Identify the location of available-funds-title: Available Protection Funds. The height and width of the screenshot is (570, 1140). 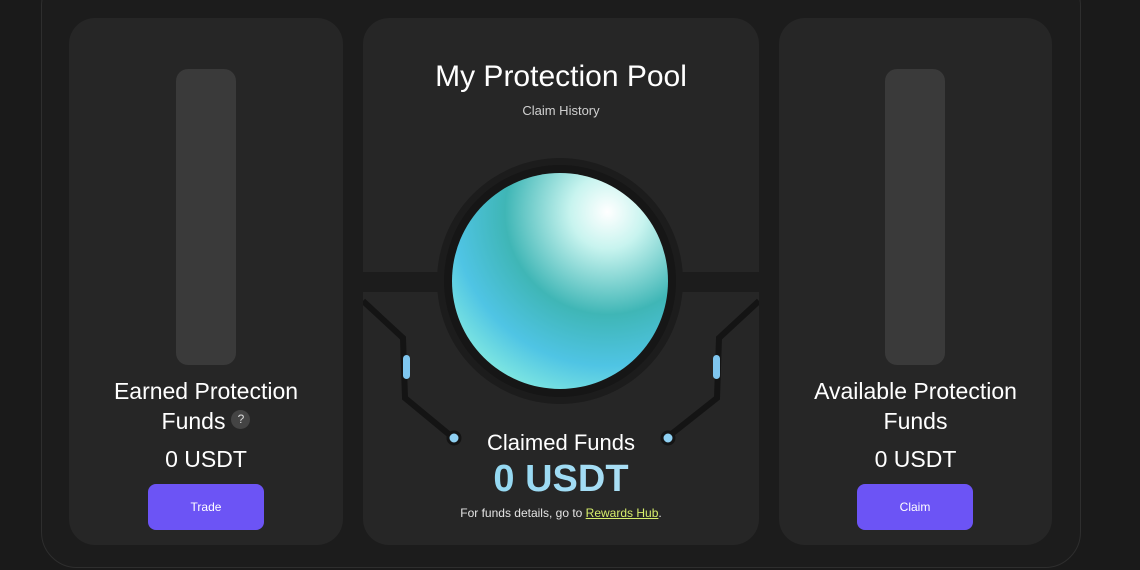
(915, 406).